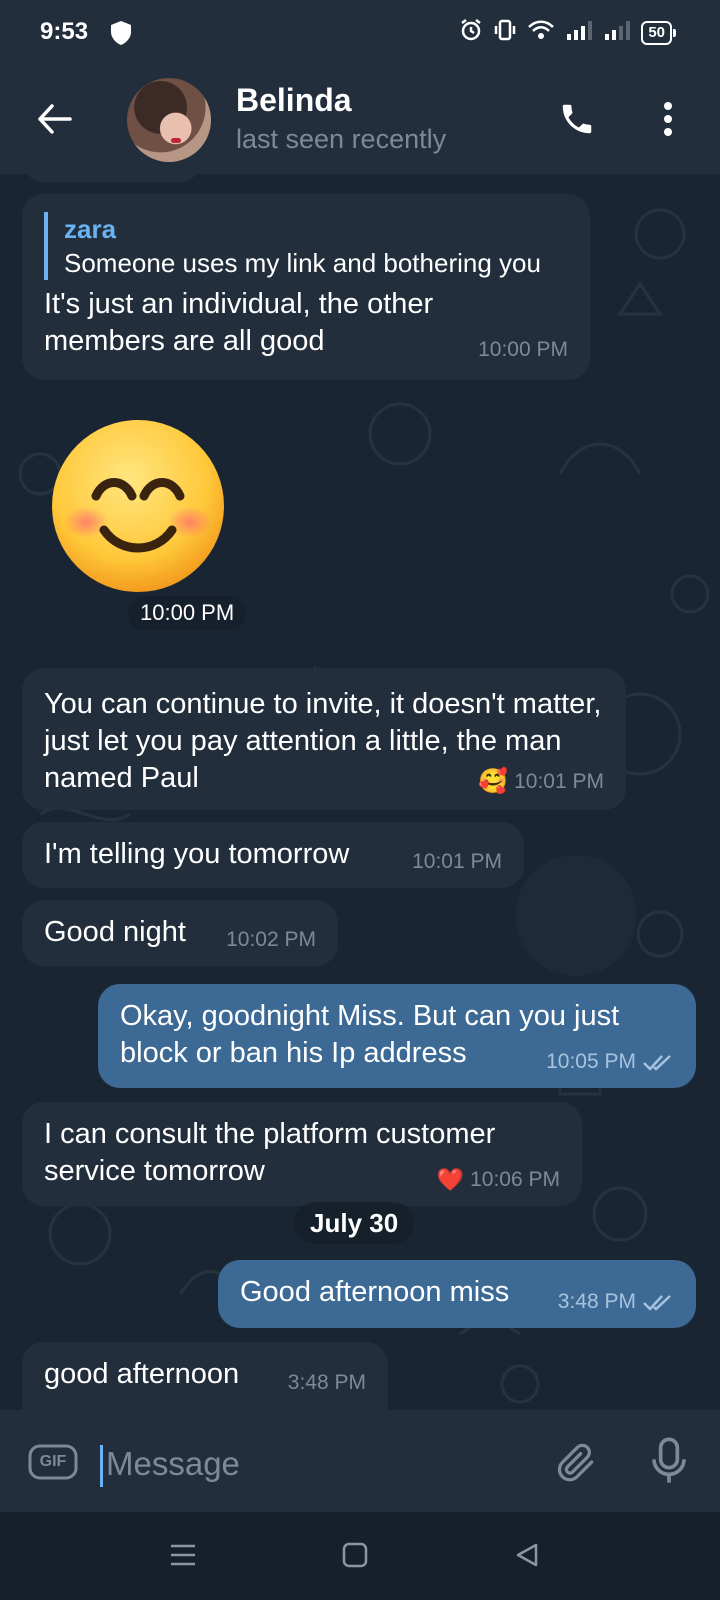  I want to click on back-arrow-icon, so click(55, 119).